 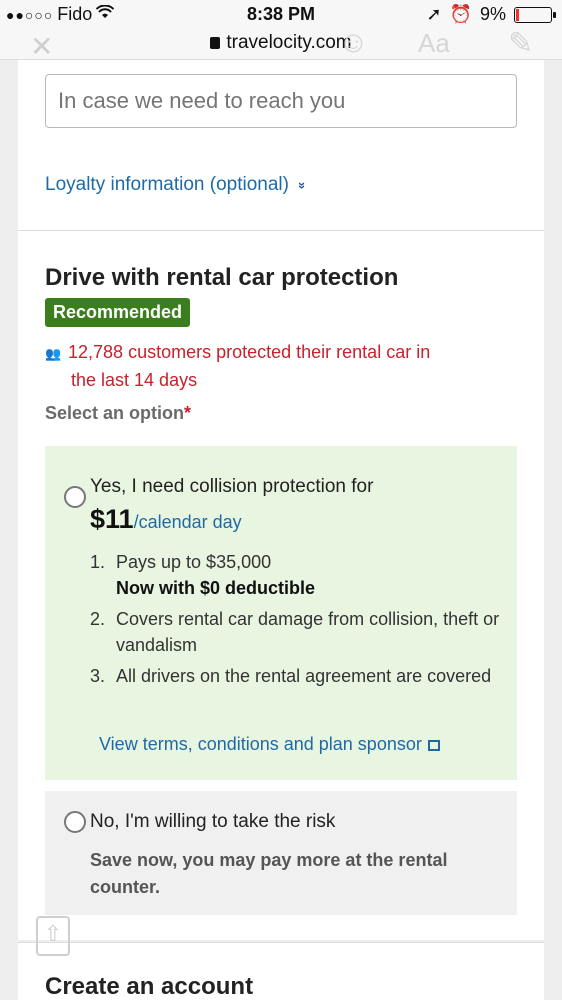 I want to click on section-title: Drive with rental car protection, so click(x=222, y=277).